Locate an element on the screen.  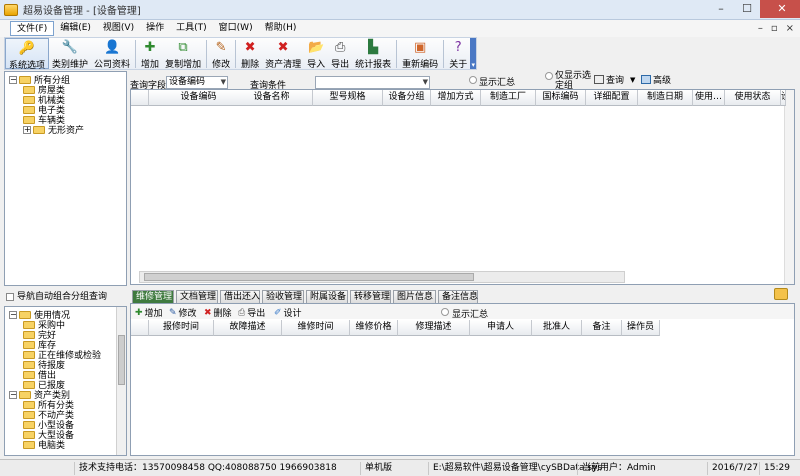
data-file-path: E:\超易软件\超易设备管理\cySBData.sys is located at coordinates (515, 468).